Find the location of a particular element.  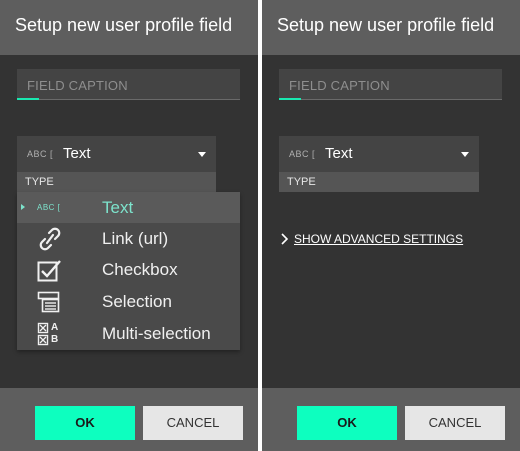

selection-icon is located at coordinates (50, 302).